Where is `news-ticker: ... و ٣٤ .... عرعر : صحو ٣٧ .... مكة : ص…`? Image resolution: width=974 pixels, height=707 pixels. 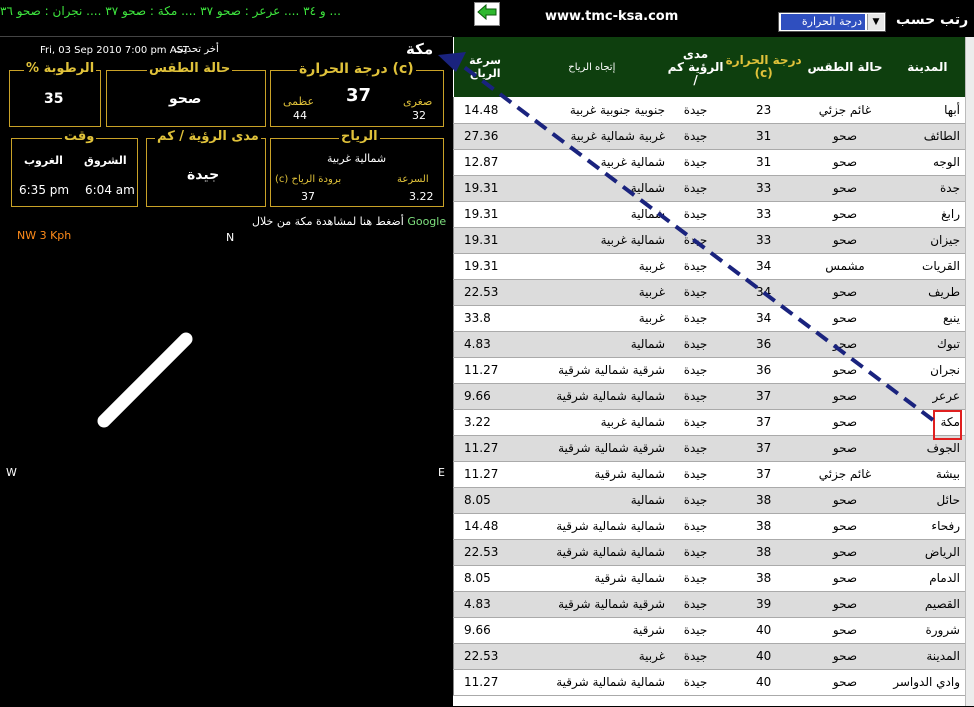
news-ticker: ... و ٣٤ .... عرعر : صحو ٣٧ .... مكة : ص… is located at coordinates (170, 11).